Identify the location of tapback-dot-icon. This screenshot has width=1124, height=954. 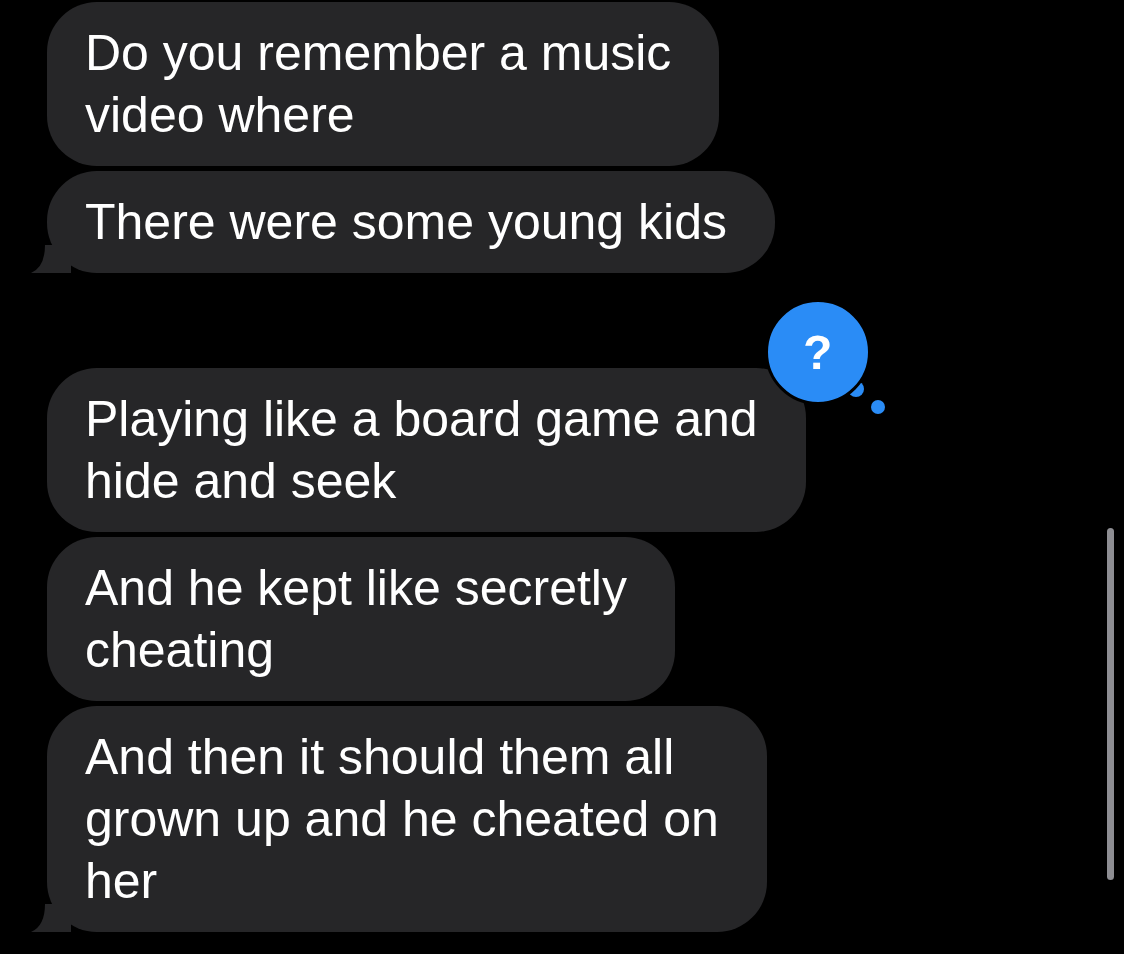
(877, 407).